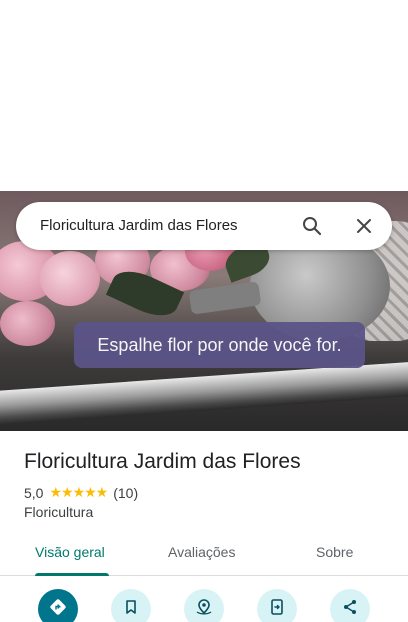 This screenshot has height=622, width=408. What do you see at coordinates (72, 574) in the screenshot?
I see `tab-active-indicator` at bounding box center [72, 574].